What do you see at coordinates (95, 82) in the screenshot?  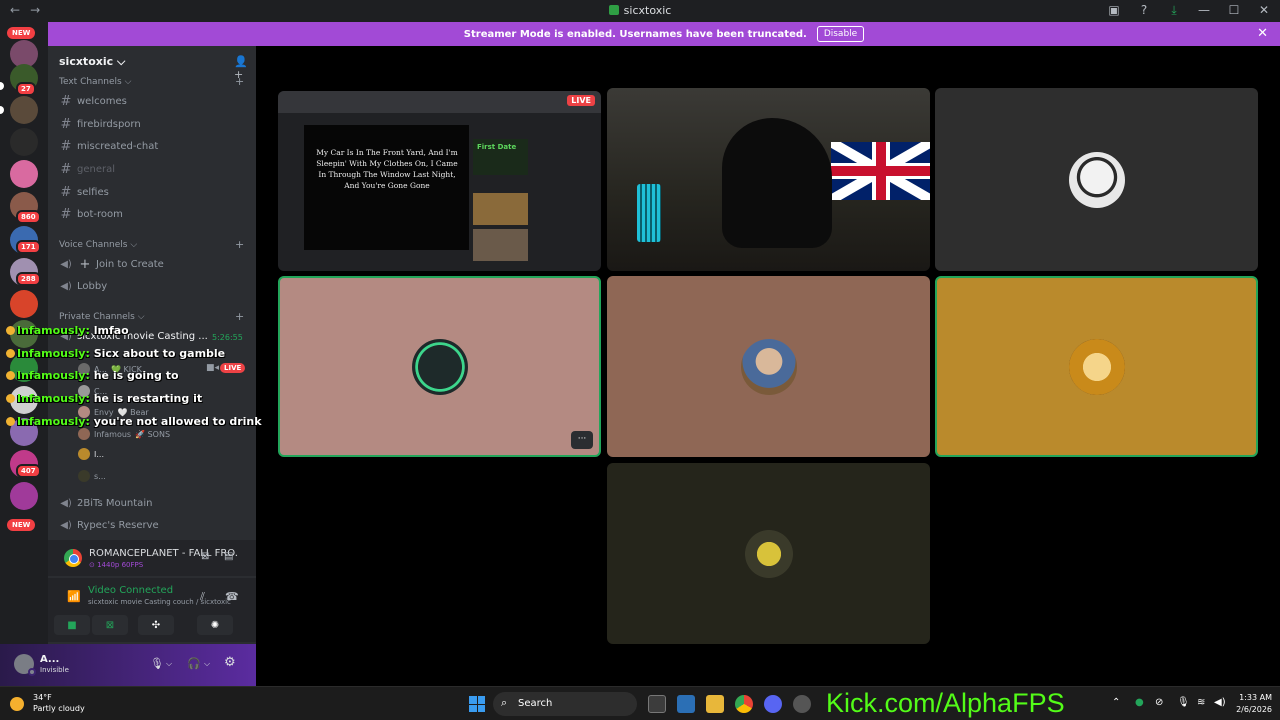 I see `category-text-channels: Text Channels ⌵` at bounding box center [95, 82].